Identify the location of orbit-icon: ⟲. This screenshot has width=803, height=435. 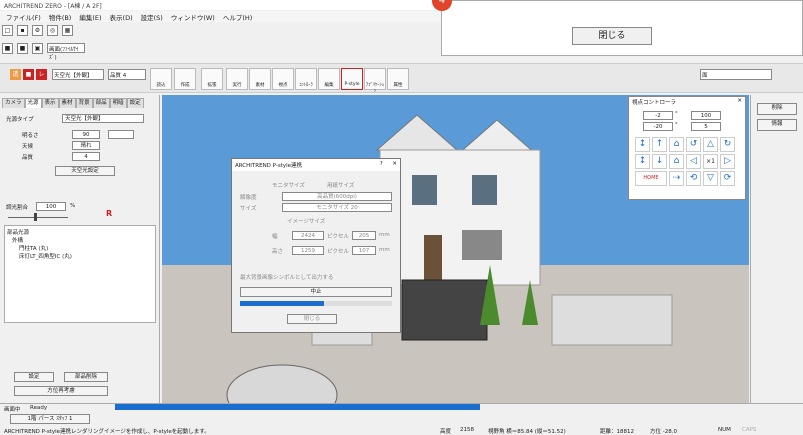
(693, 178).